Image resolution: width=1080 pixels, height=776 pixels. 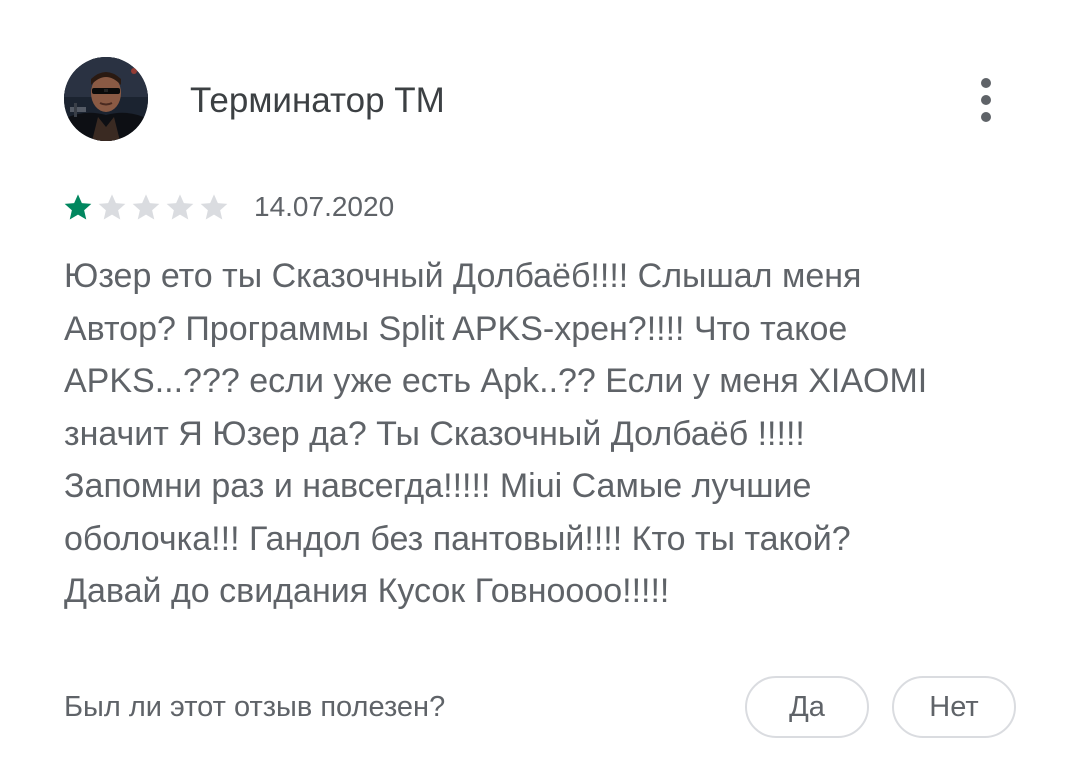 I want to click on review-date: 14.07.2020, so click(x=324, y=206).